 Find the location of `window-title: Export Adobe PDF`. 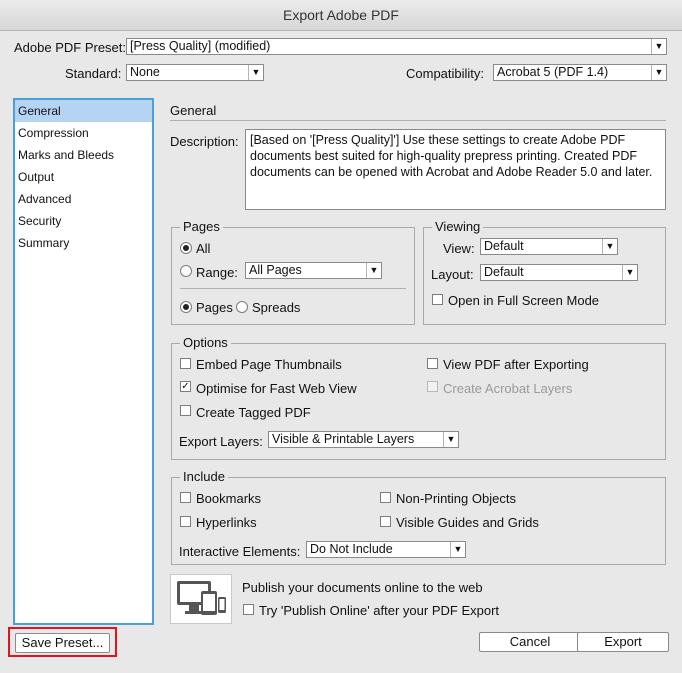

window-title: Export Adobe PDF is located at coordinates (341, 15).